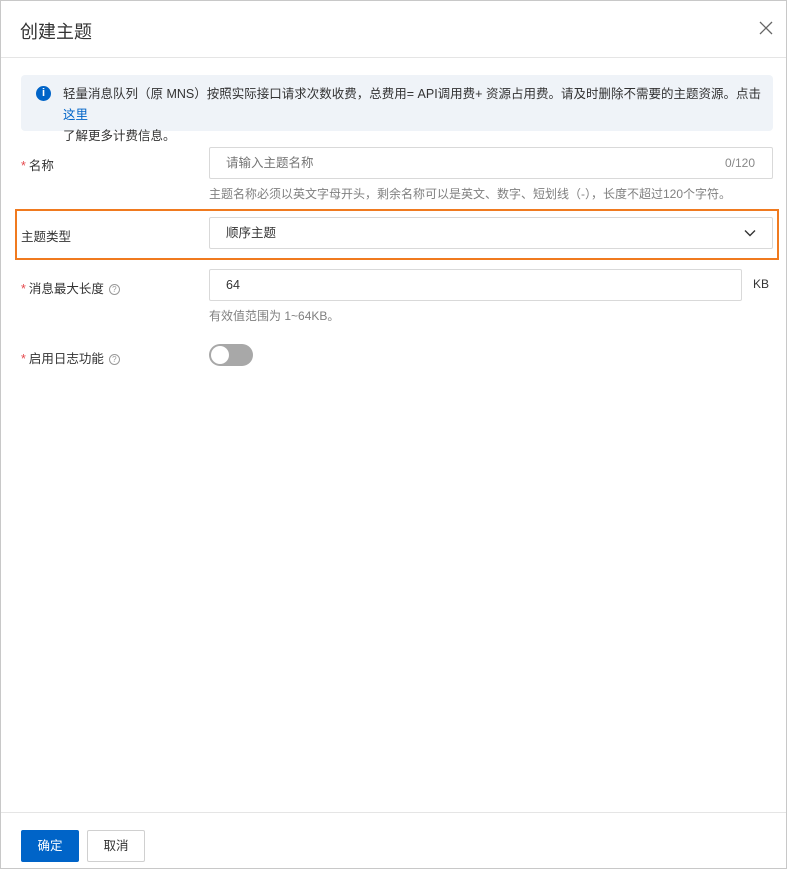 The width and height of the screenshot is (787, 869). Describe the element at coordinates (491, 233) in the screenshot. I see `topic-type-select: 顺序主题` at that location.